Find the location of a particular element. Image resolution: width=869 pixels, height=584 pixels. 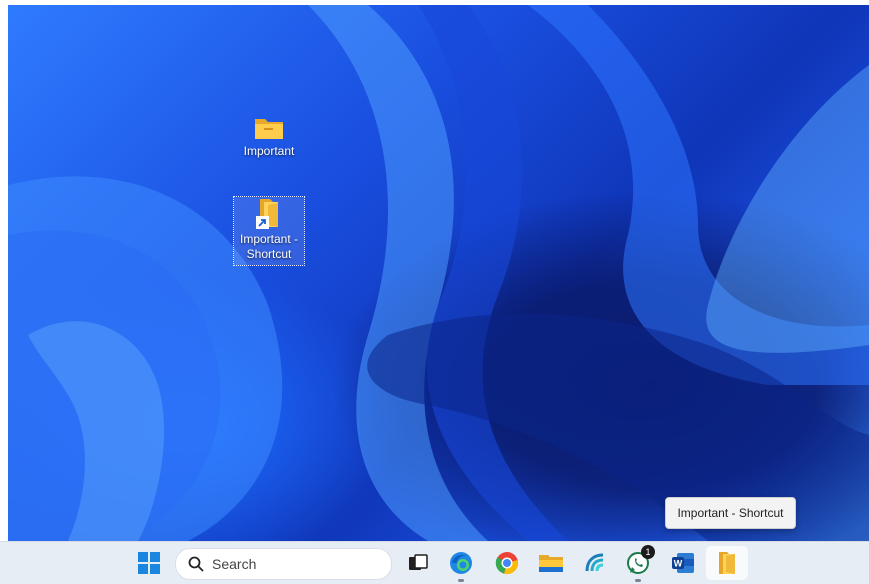

task-view-icon is located at coordinates (418, 562).